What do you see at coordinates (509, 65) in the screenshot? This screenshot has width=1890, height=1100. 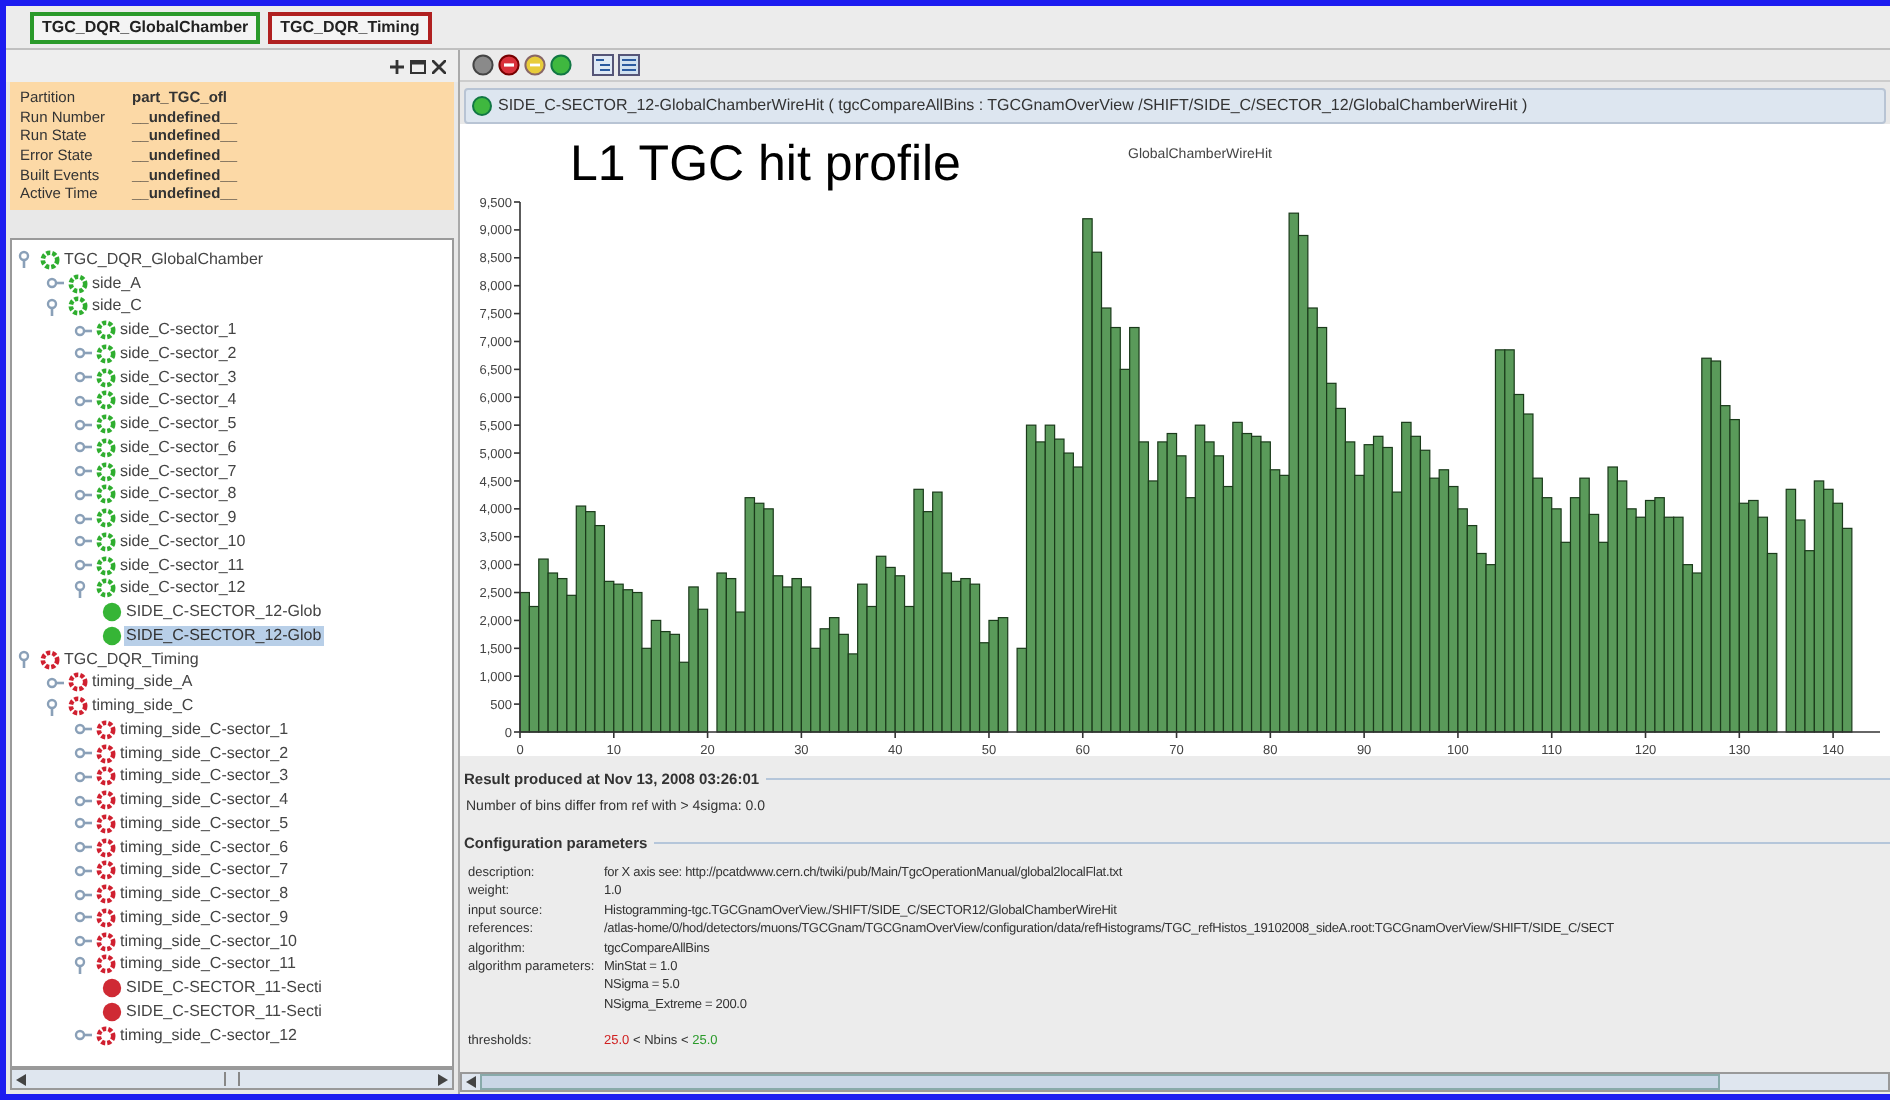 I see `error-status-icon` at bounding box center [509, 65].